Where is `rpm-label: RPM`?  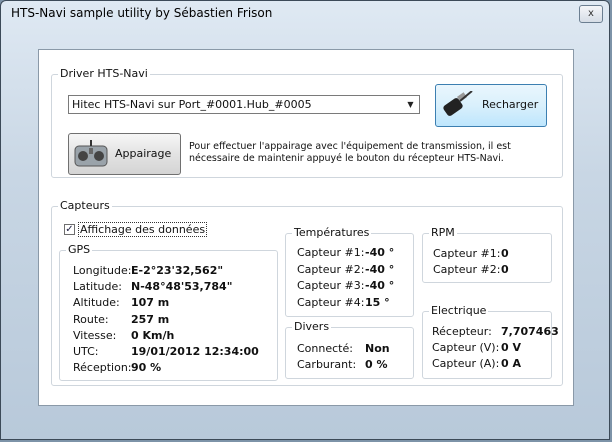 rpm-label: RPM is located at coordinates (443, 232).